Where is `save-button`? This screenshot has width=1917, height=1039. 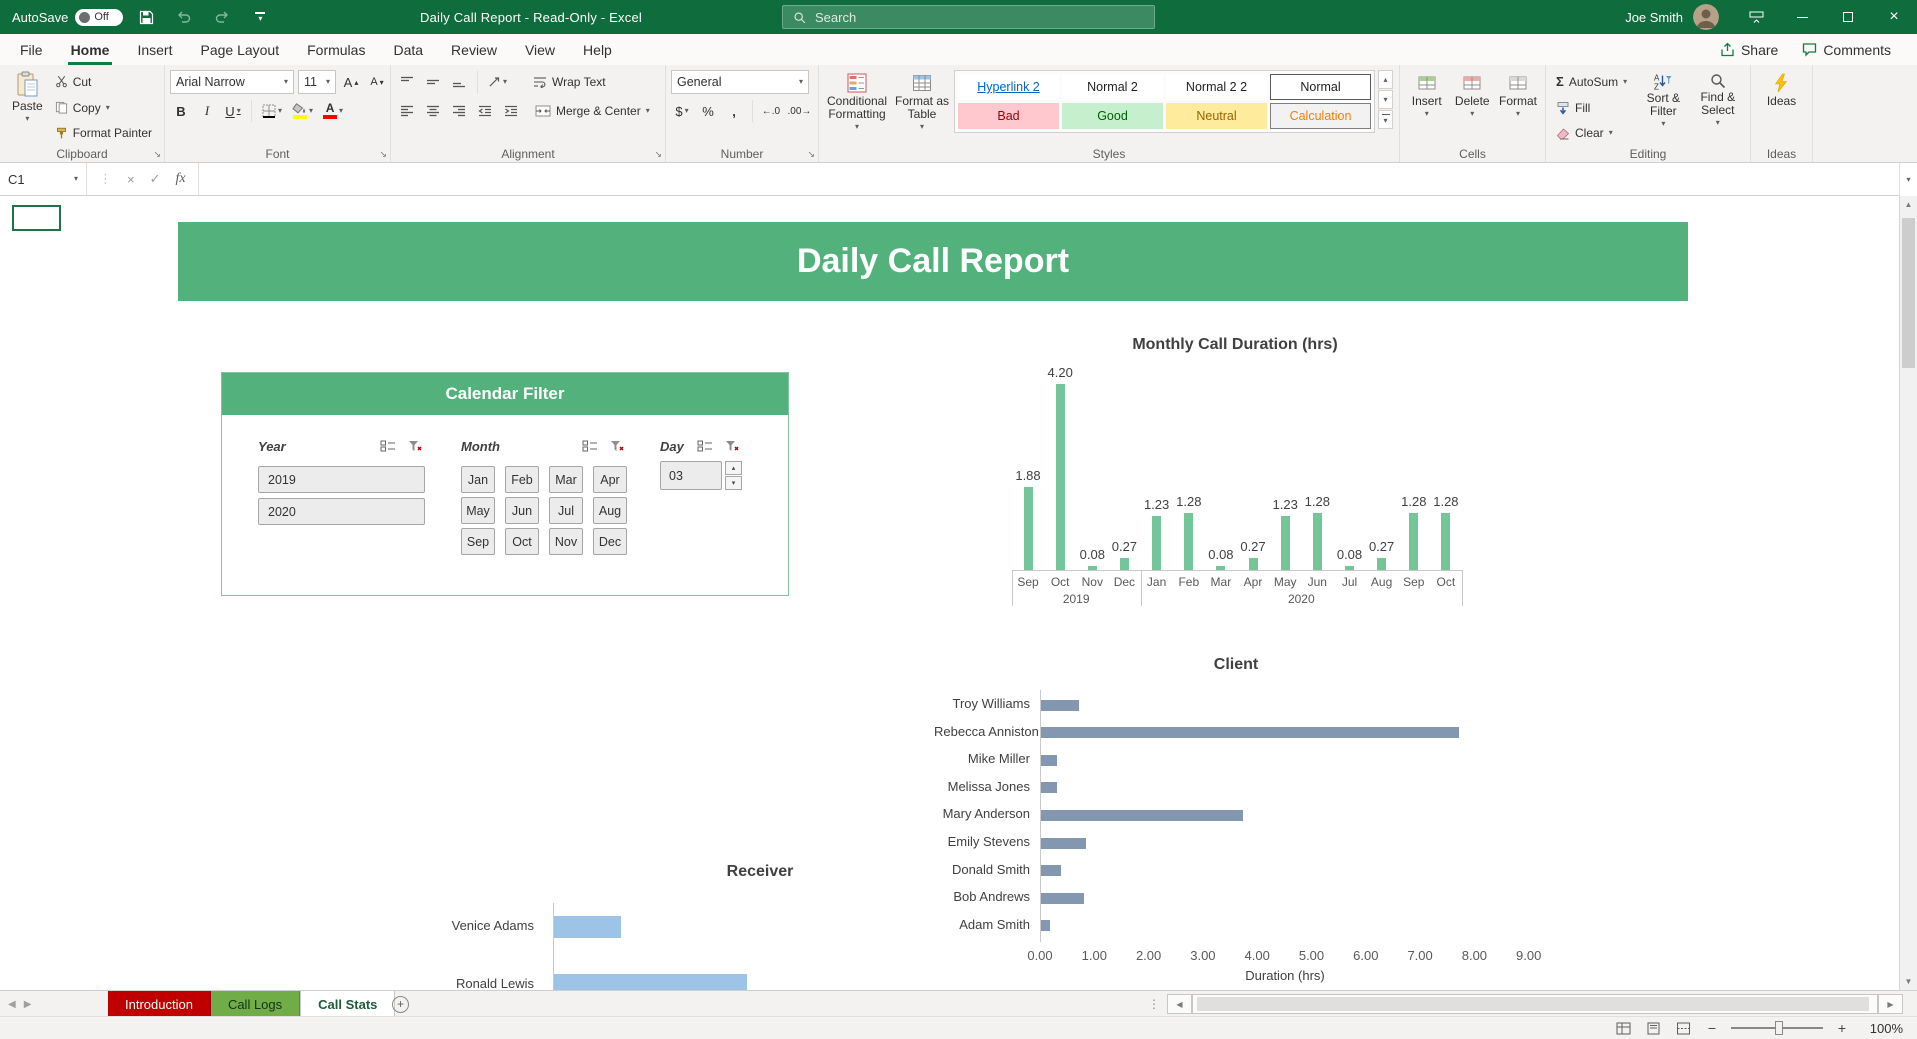
save-button is located at coordinates (146, 17).